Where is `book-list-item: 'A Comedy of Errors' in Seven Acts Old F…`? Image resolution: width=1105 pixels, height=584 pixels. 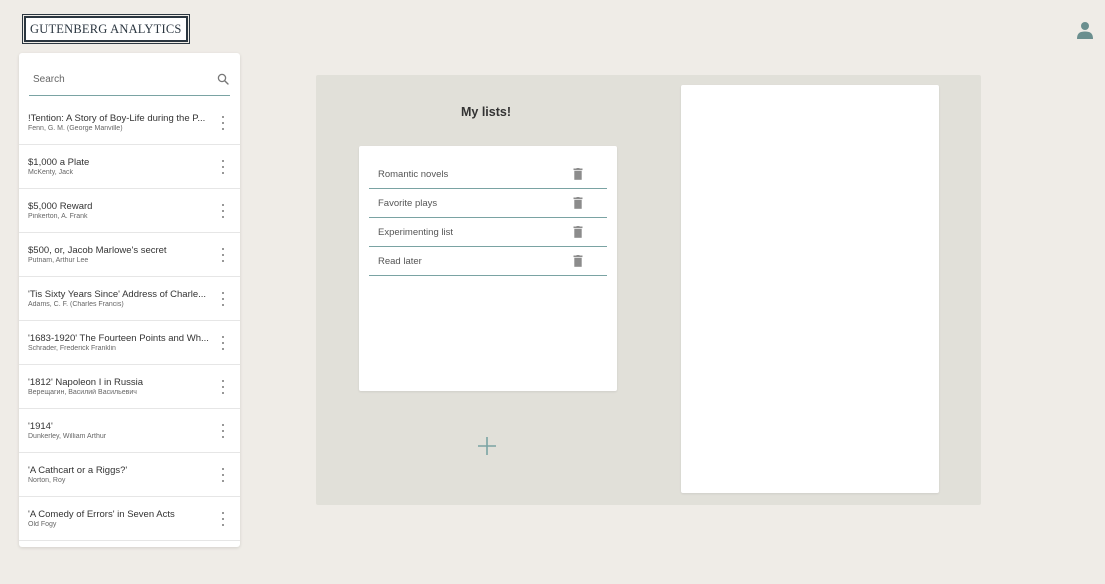
book-list-item: 'A Comedy of Errors' in Seven Acts Old F… is located at coordinates (129, 519).